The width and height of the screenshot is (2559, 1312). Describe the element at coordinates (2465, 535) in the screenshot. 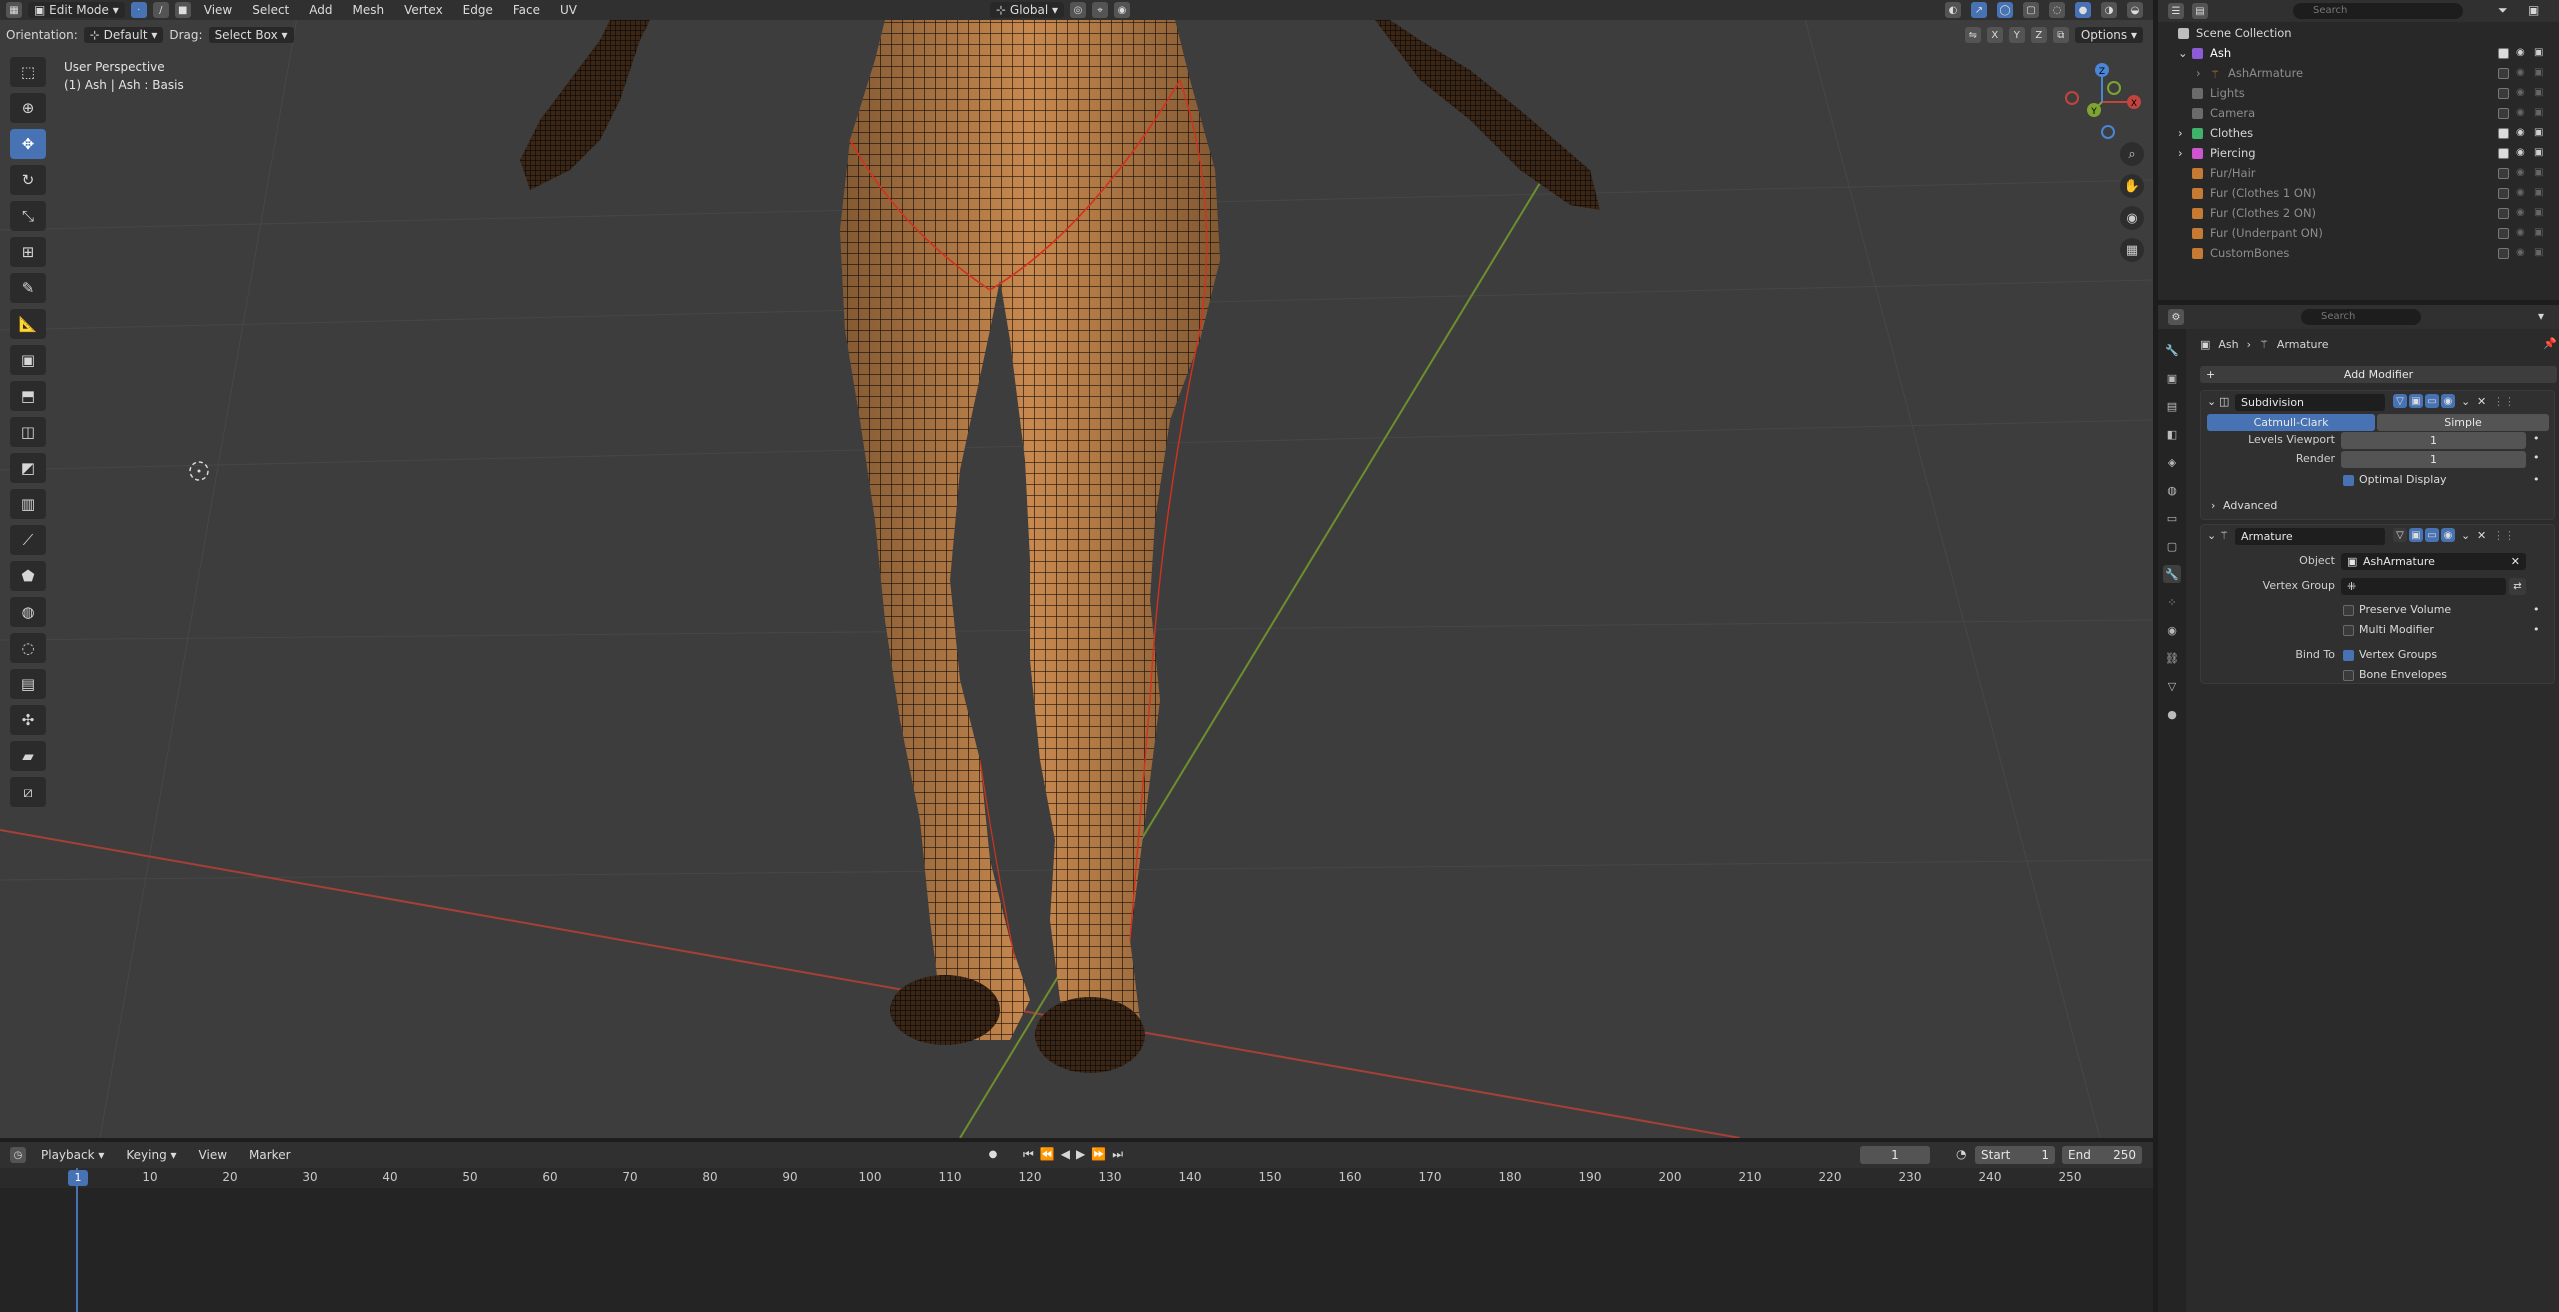

I see `armature-dropdown-icon: ⌄` at that location.